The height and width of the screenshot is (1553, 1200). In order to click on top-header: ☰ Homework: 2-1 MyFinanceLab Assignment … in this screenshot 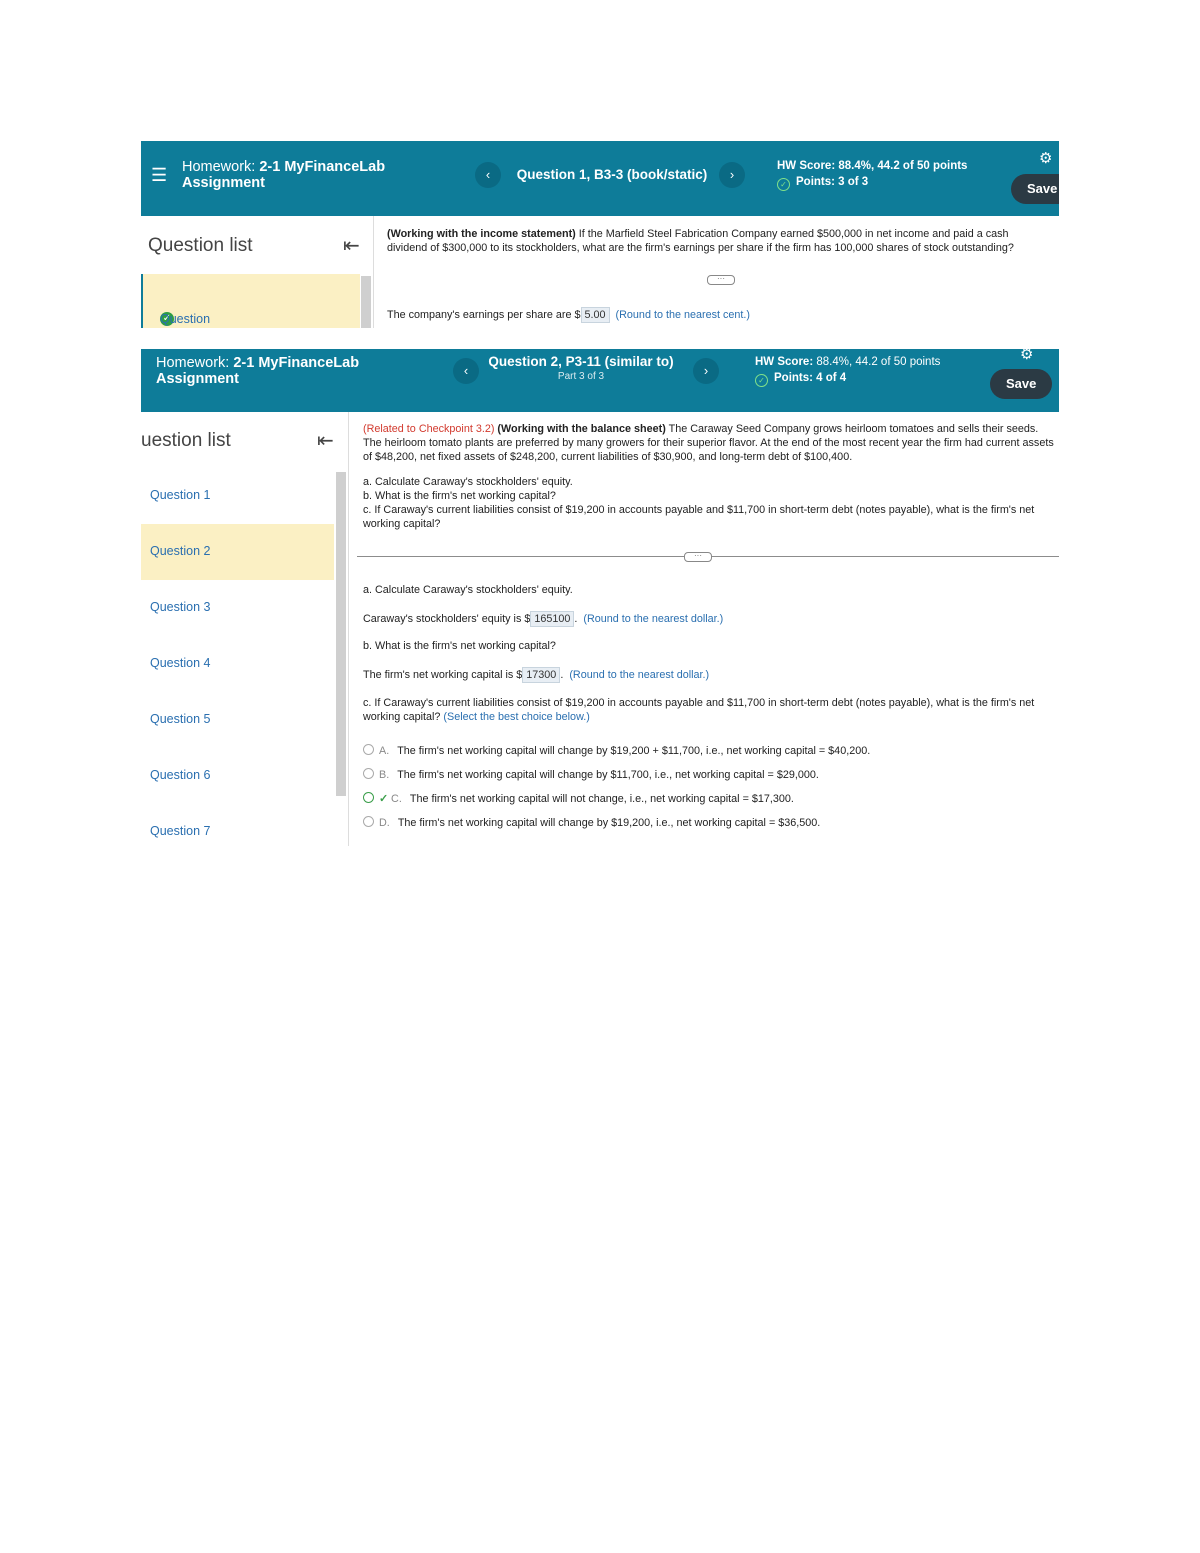, I will do `click(600, 178)`.